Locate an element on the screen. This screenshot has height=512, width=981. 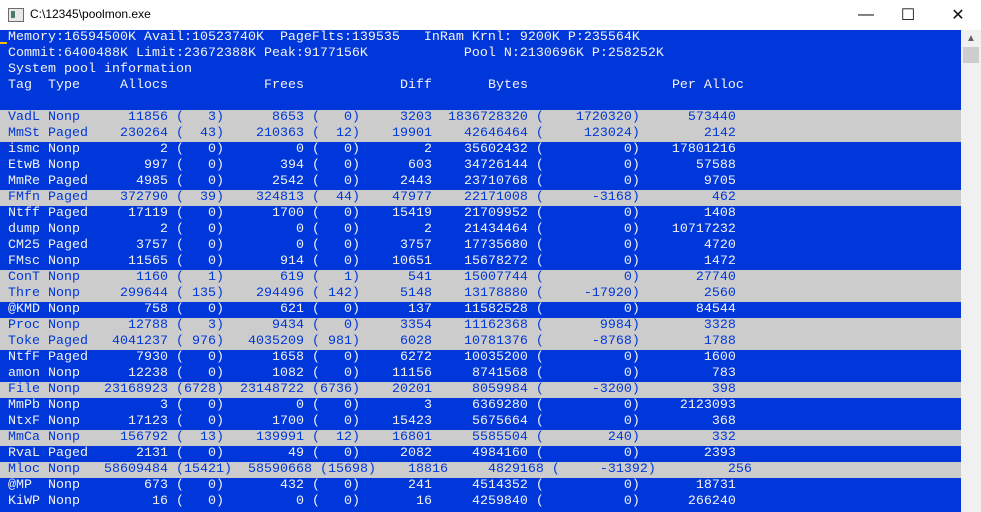
bytes-delta-cell: ( -31392) is located at coordinates (599, 469).